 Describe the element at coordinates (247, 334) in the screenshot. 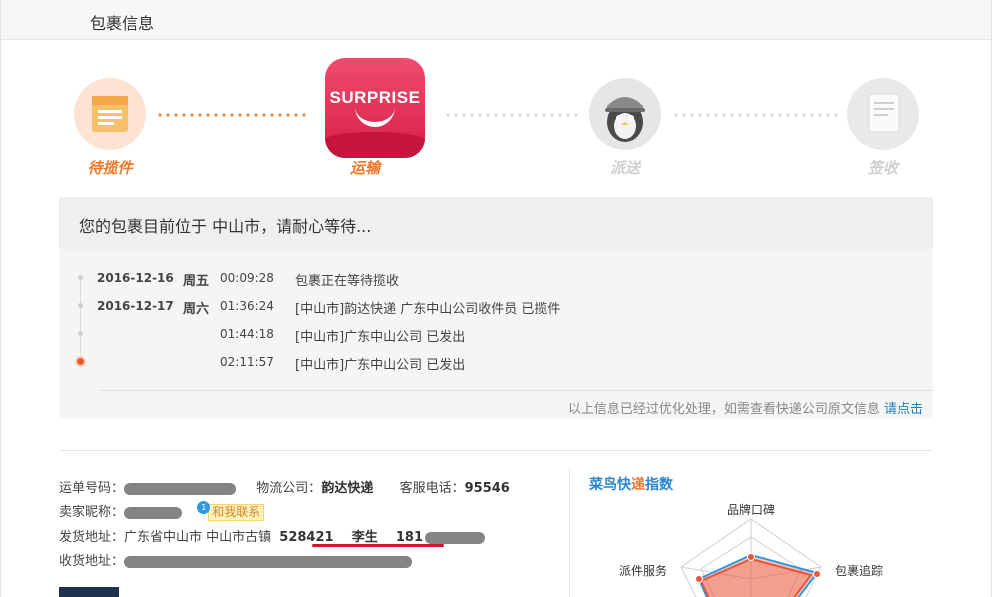

I see `timeline-time: 01:44:18` at that location.